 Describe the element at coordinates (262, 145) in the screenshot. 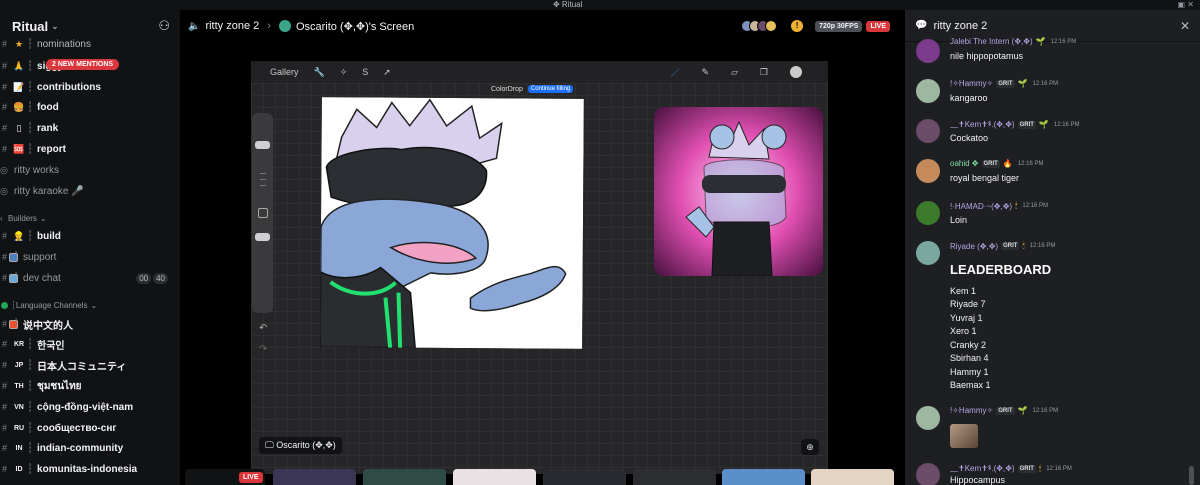

I see `brush-size-knob` at that location.